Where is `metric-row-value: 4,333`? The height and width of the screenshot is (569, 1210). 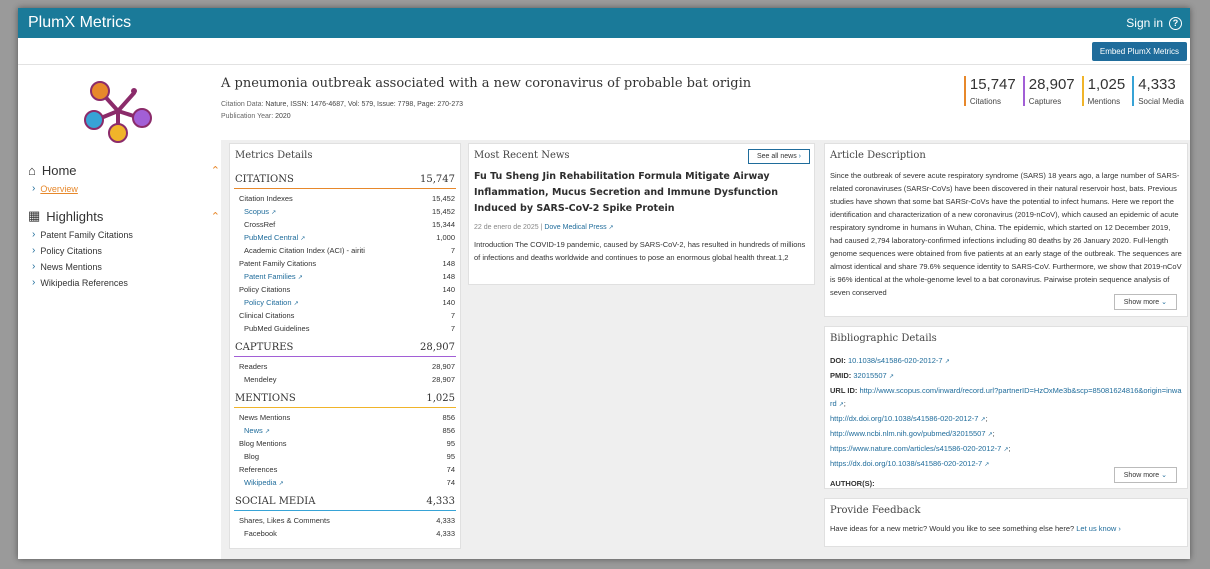
metric-row-value: 4,333 is located at coordinates (445, 533).